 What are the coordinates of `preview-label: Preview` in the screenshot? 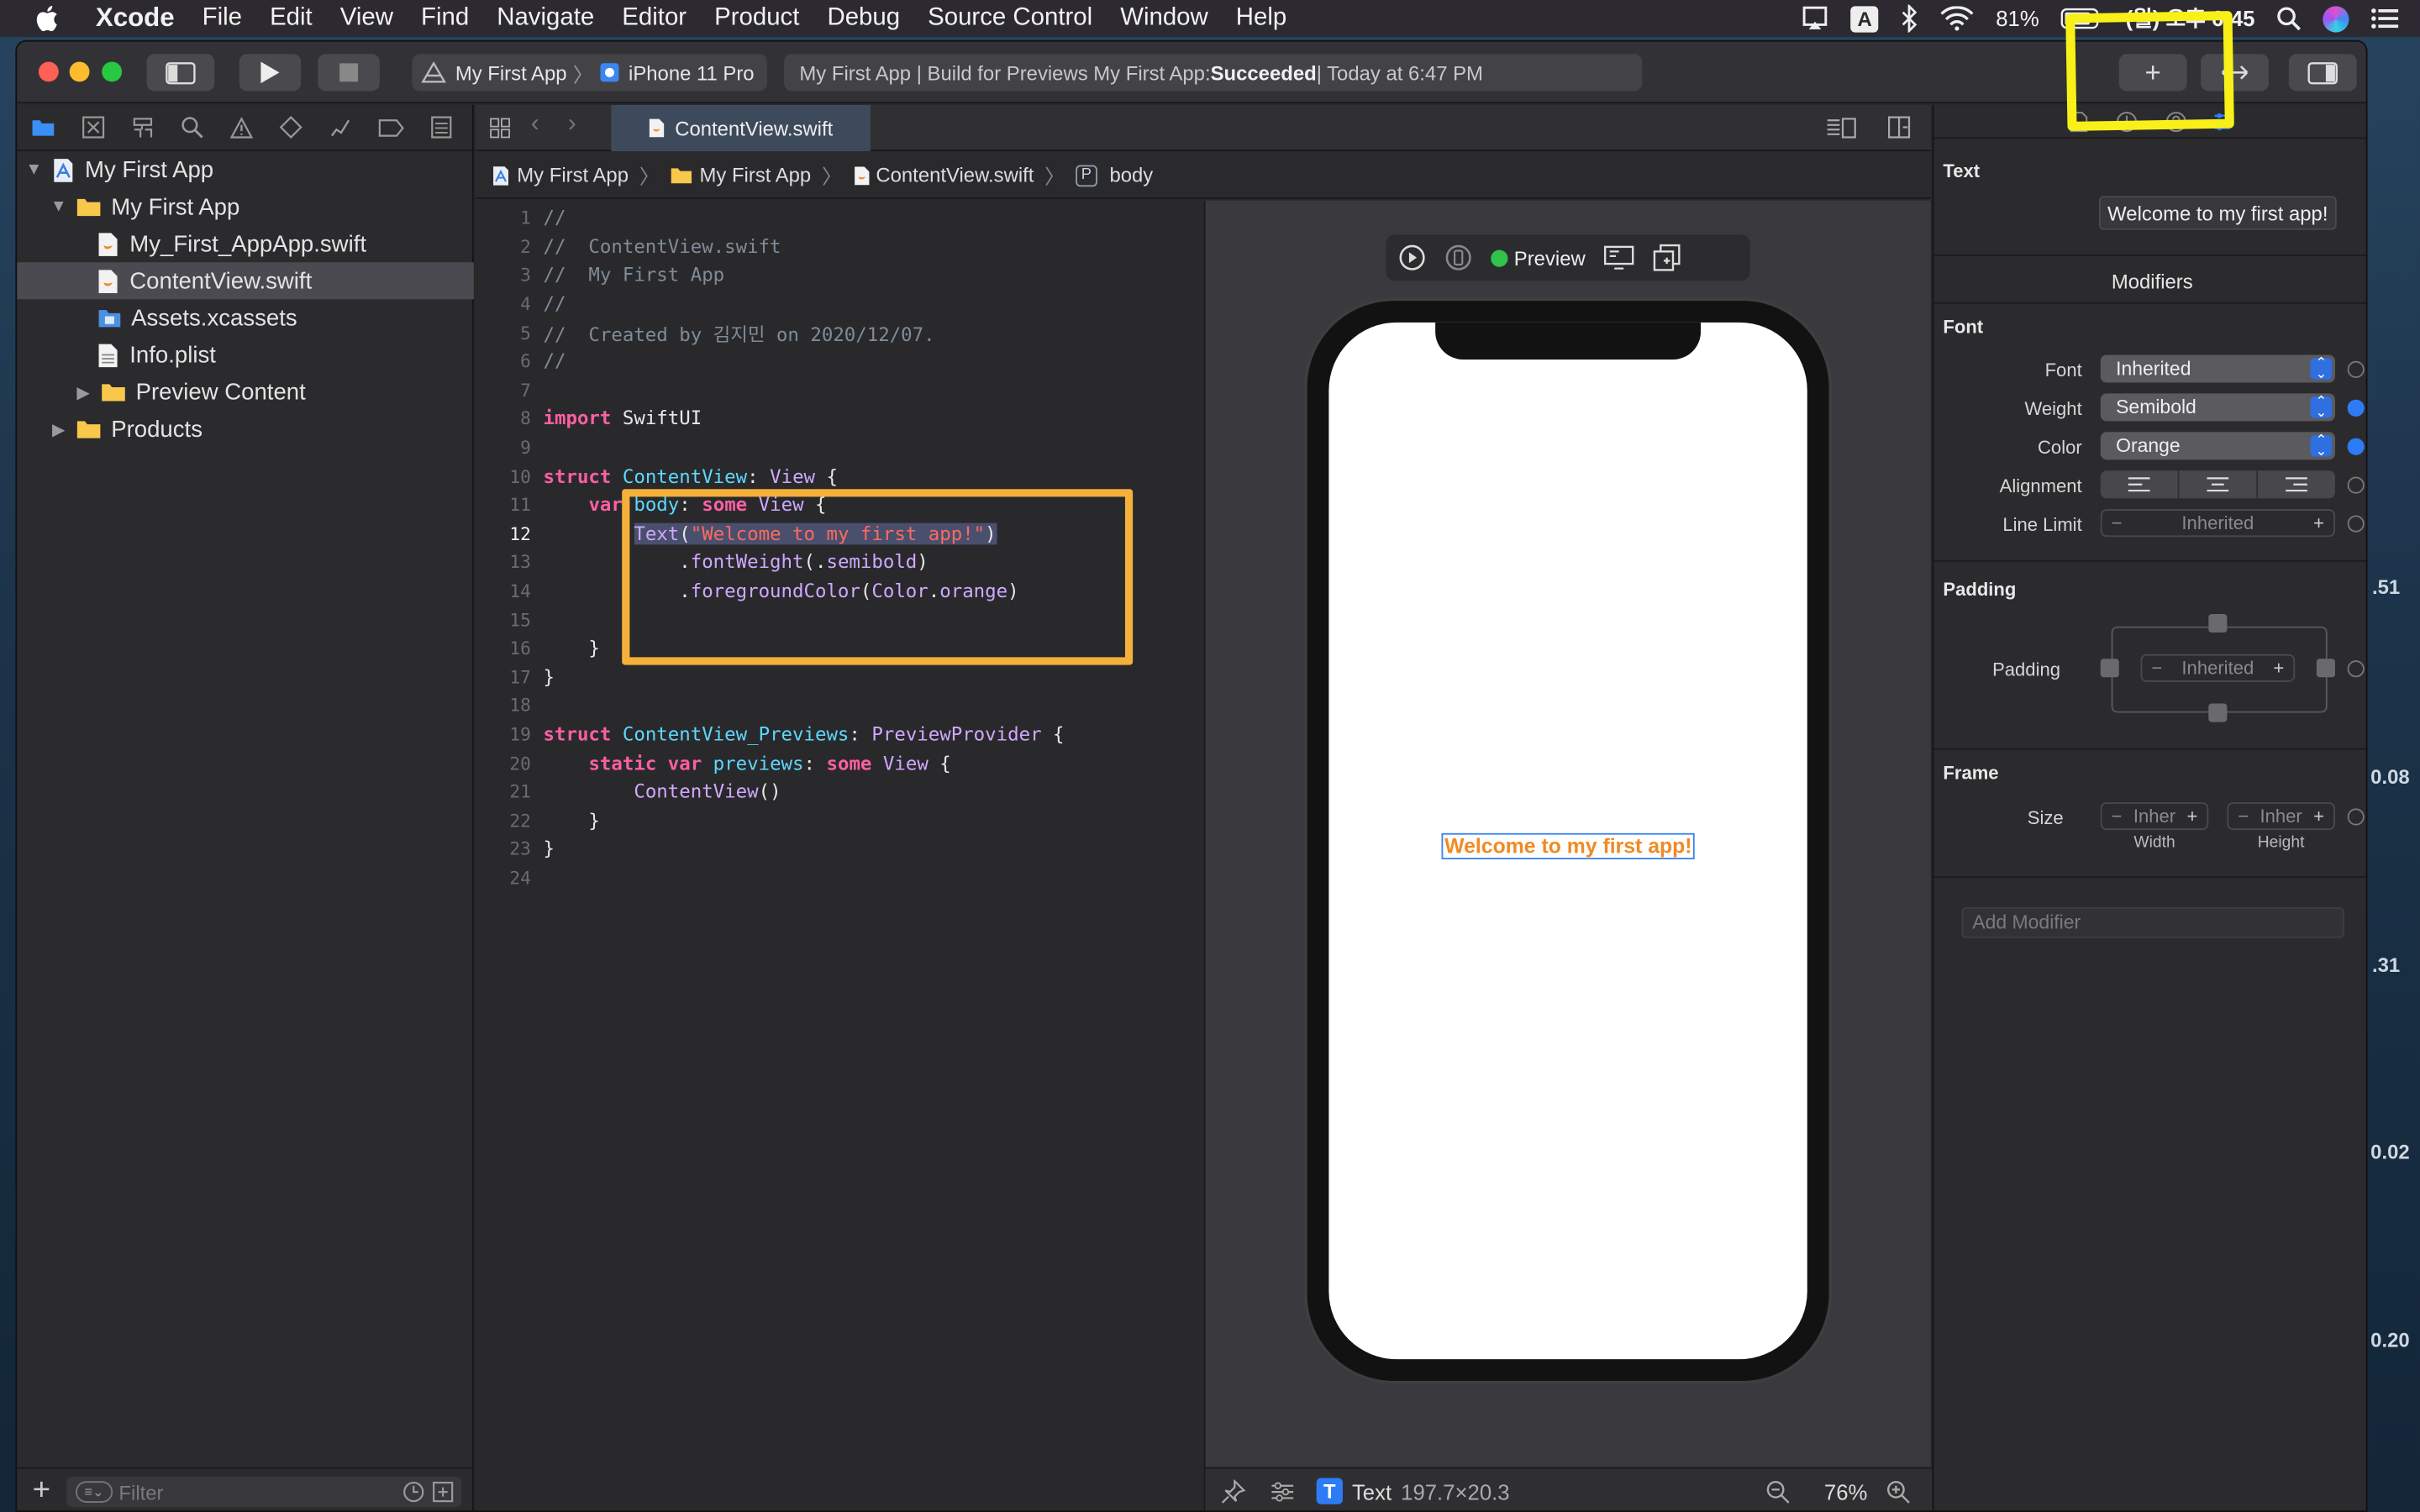 It's located at (1550, 258).